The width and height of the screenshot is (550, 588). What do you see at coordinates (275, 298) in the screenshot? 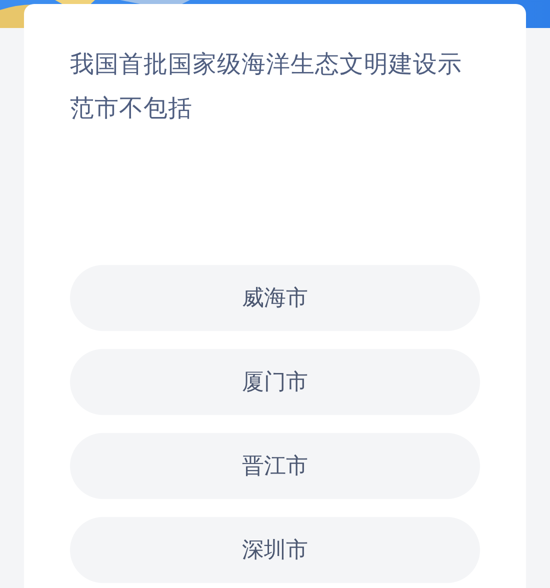
I see `answer-option: 威海市` at bounding box center [275, 298].